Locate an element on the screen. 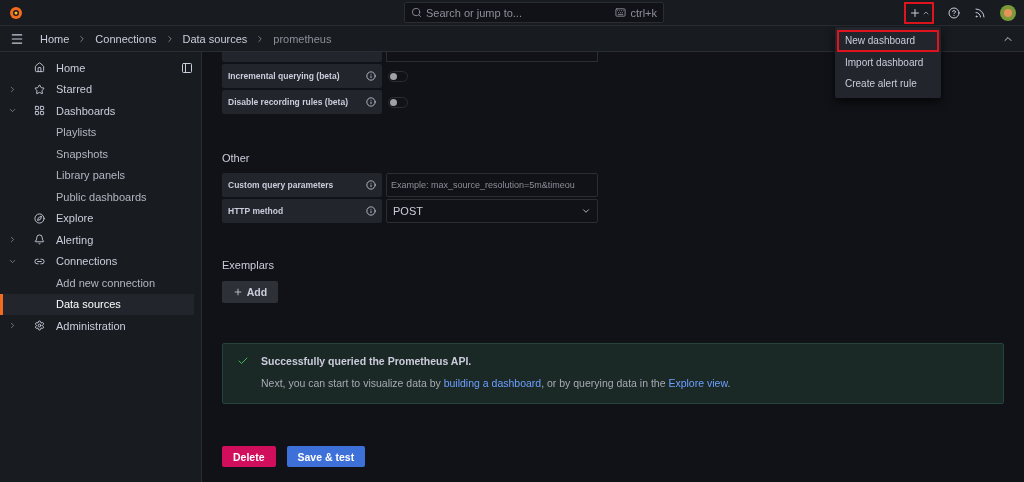 This screenshot has height=482, width=1024. logo-icon is located at coordinates (16, 12).